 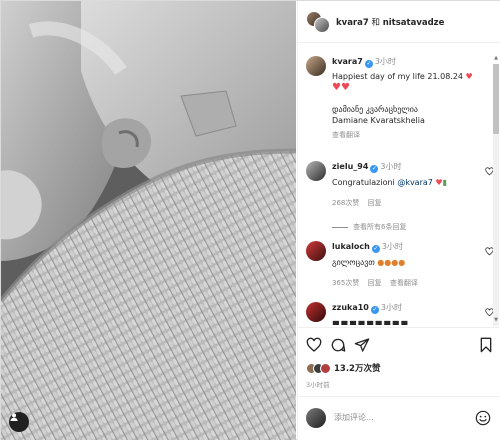 I want to click on comment-emoji-text: ■■■■■■■■■, so click(x=371, y=322).